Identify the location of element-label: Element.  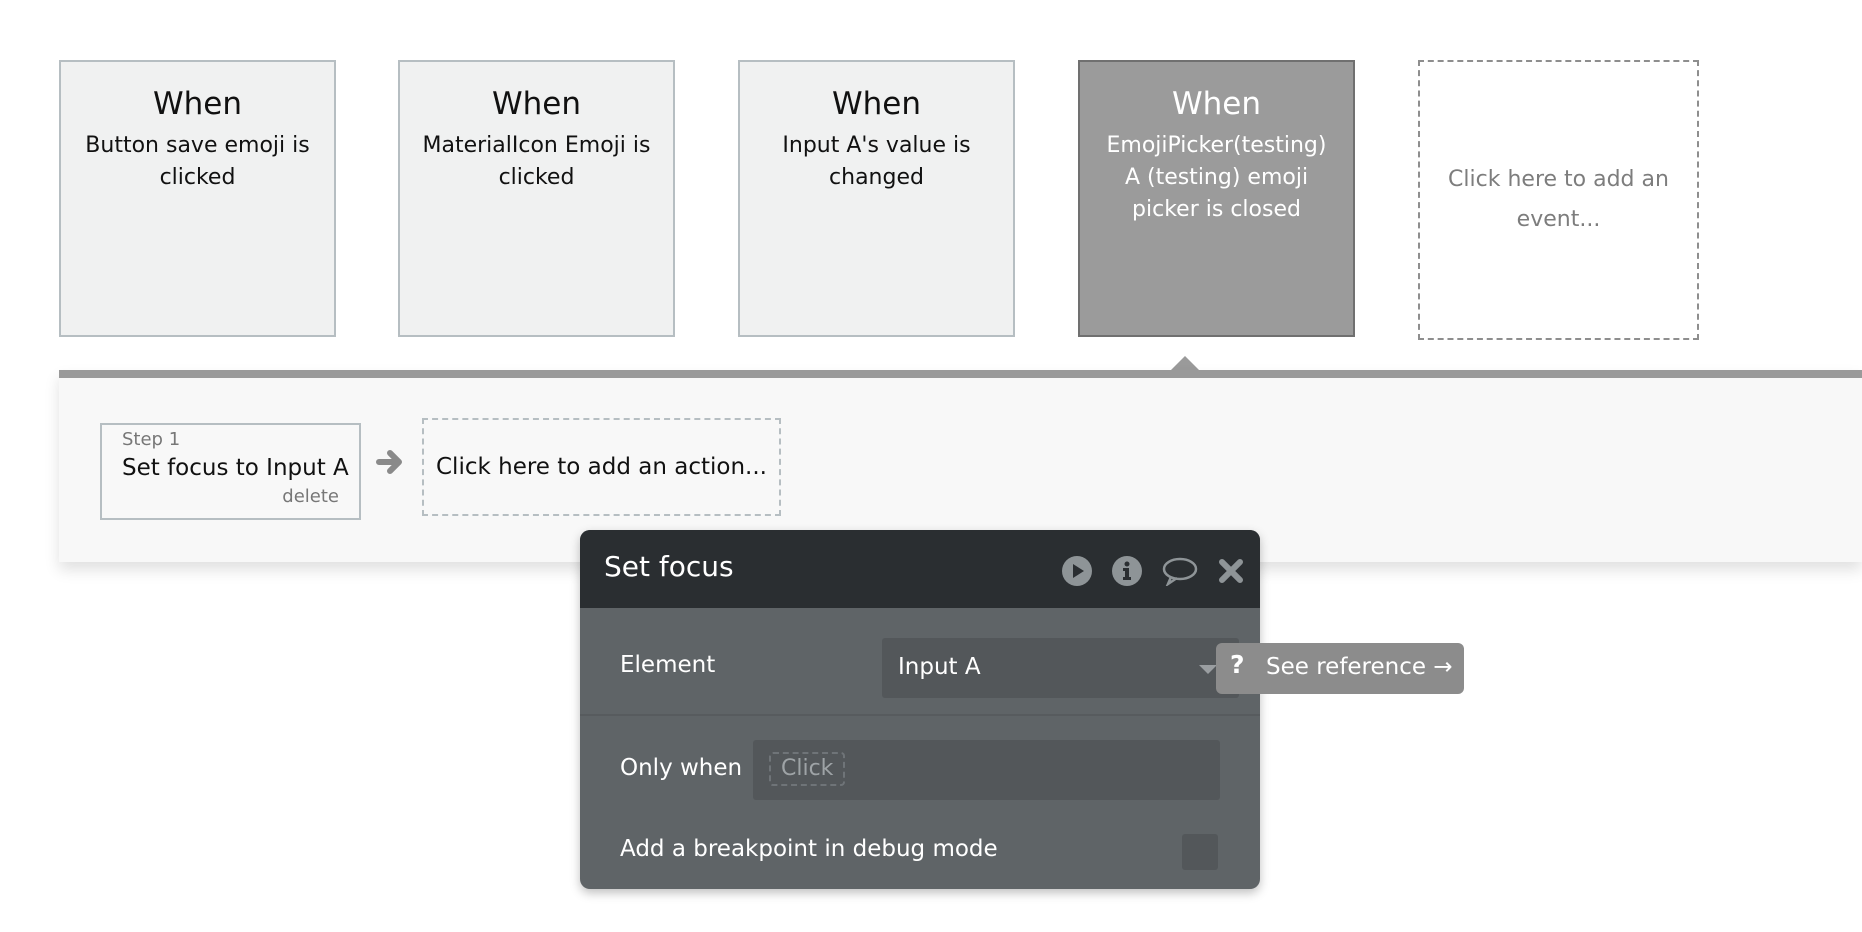
(668, 665).